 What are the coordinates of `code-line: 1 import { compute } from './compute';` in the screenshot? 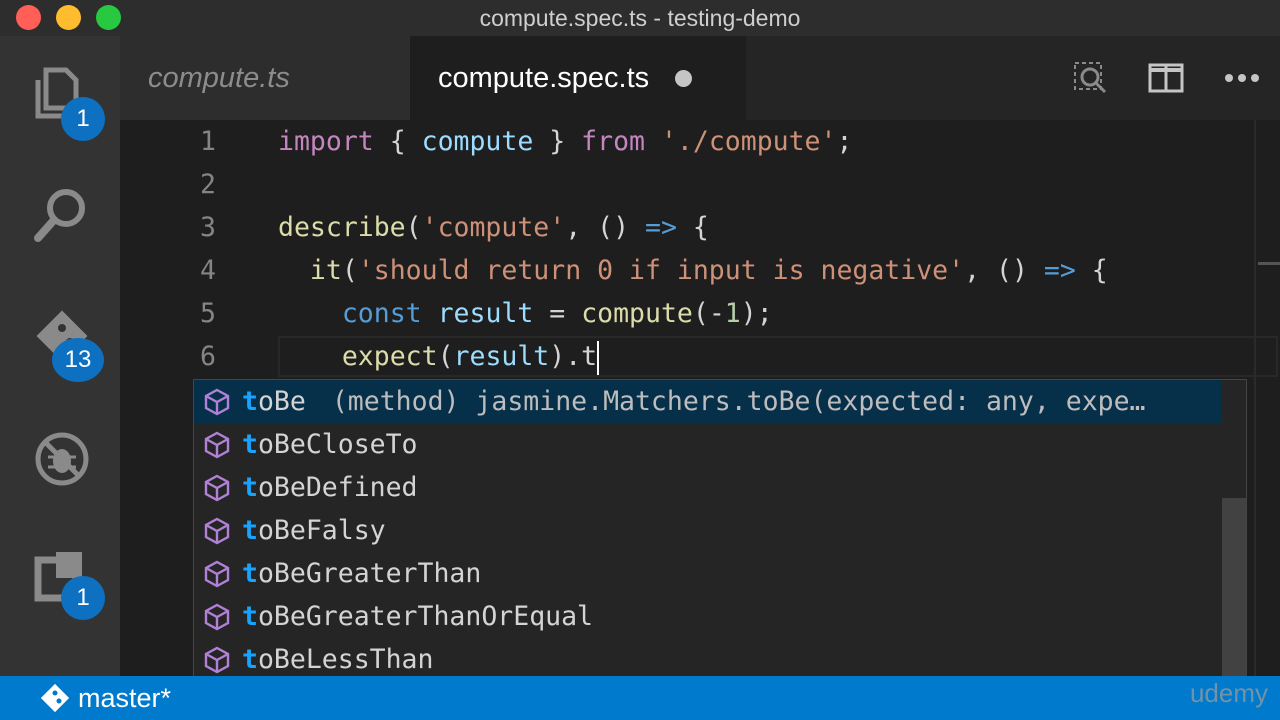 It's located at (685, 141).